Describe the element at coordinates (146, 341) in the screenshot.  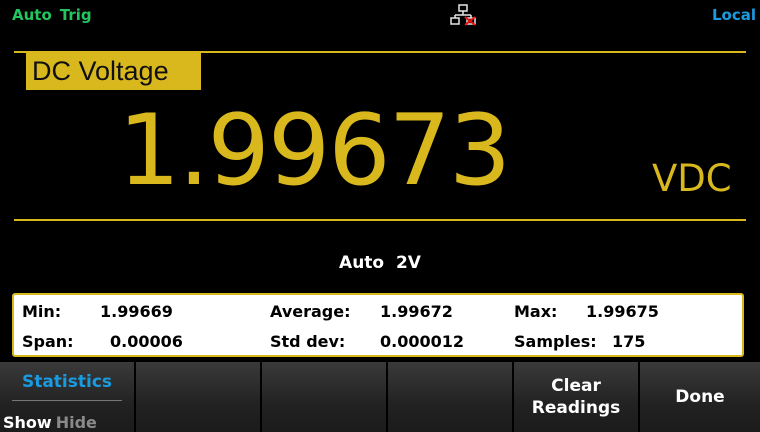
I see `span-value: 0.00006` at that location.